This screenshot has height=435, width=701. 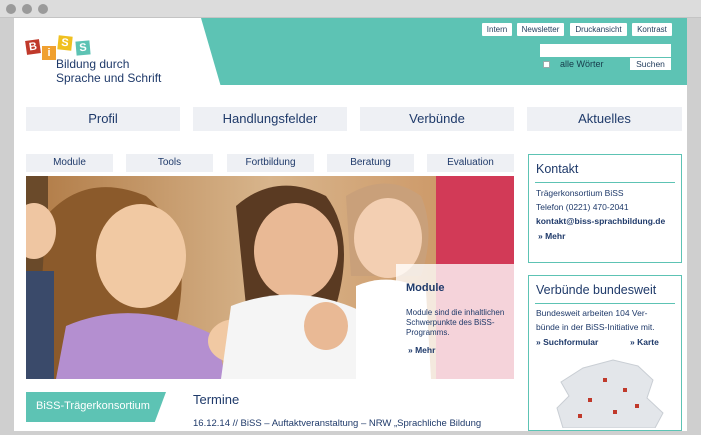 I want to click on all-words-checkbox, so click(x=546, y=64).